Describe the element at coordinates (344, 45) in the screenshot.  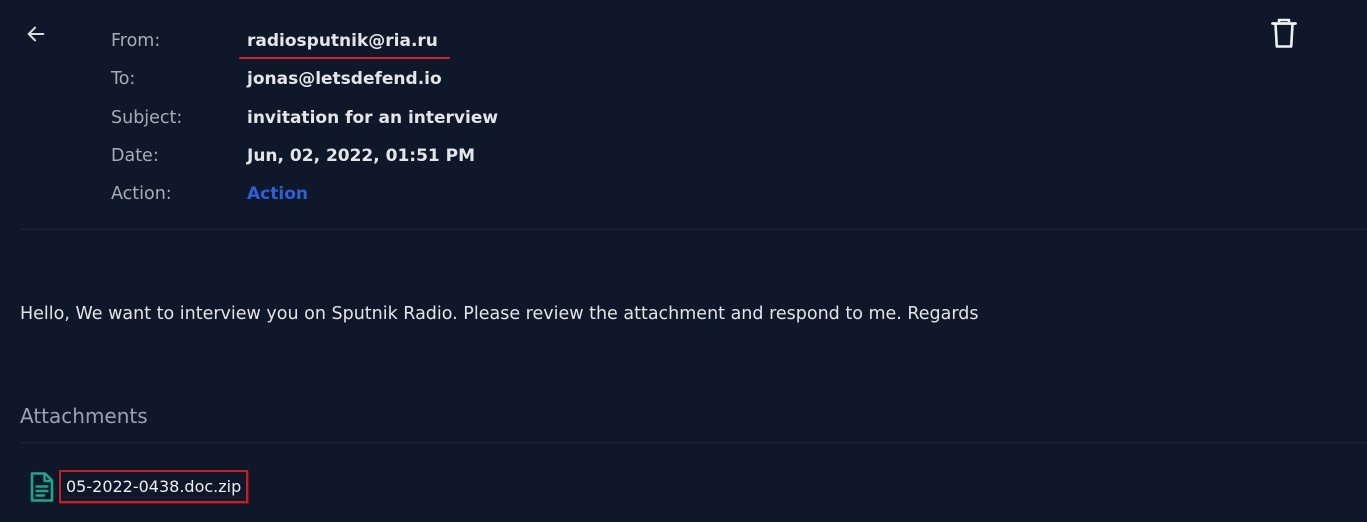
I see `sender-address: radiosputnik@ria.ru` at that location.